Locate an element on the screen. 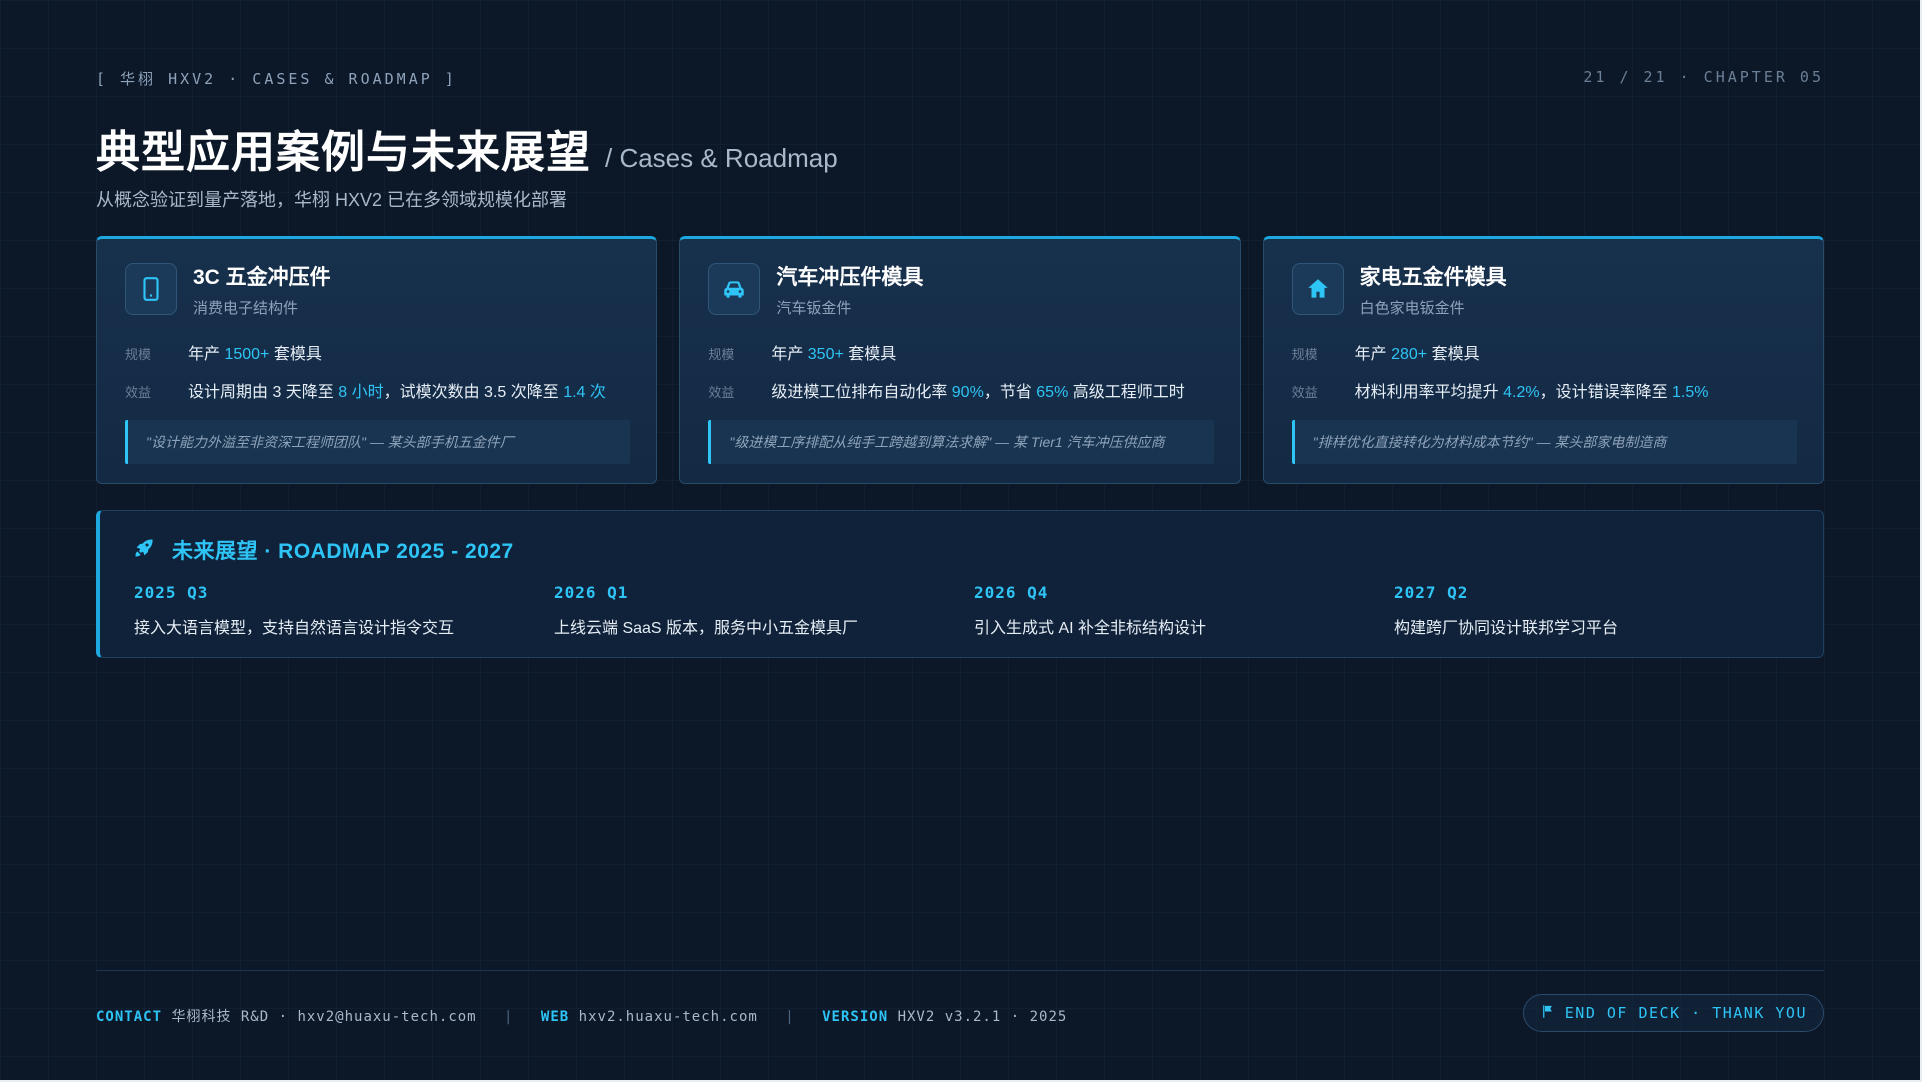 Image resolution: width=1922 pixels, height=1082 pixels. roadmap-item: 2026 Q4 引入生成式 AI 补全非标结构设计 is located at coordinates (1184, 610).